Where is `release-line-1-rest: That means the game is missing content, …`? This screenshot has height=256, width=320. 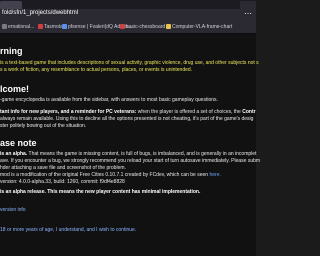 release-line-1-rest: That means the game is missing content, … is located at coordinates (142, 154).